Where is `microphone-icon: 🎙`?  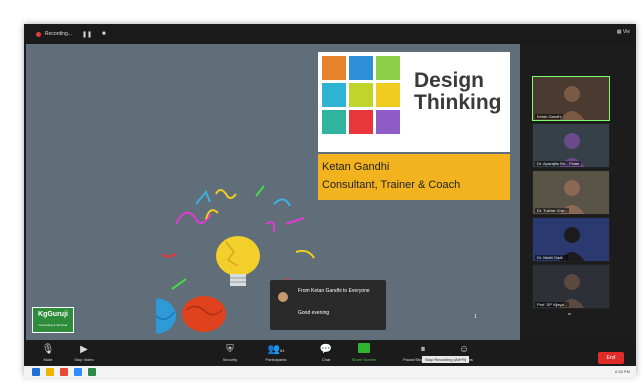 microphone-icon: 🎙 is located at coordinates (48, 349).